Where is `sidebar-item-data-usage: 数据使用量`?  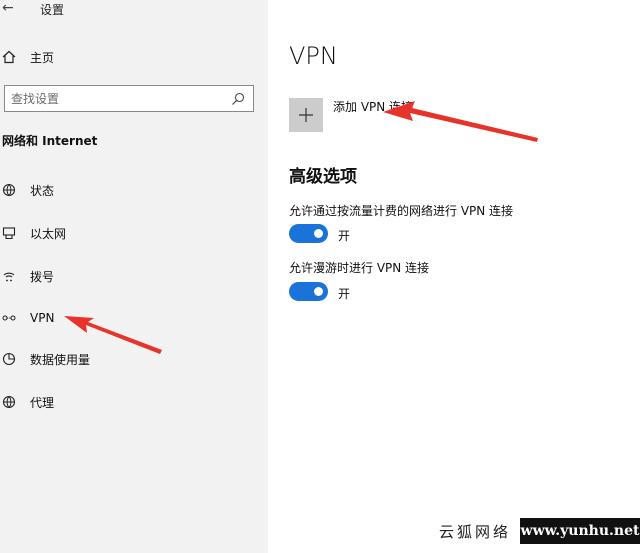 sidebar-item-data-usage: 数据使用量 is located at coordinates (134, 359).